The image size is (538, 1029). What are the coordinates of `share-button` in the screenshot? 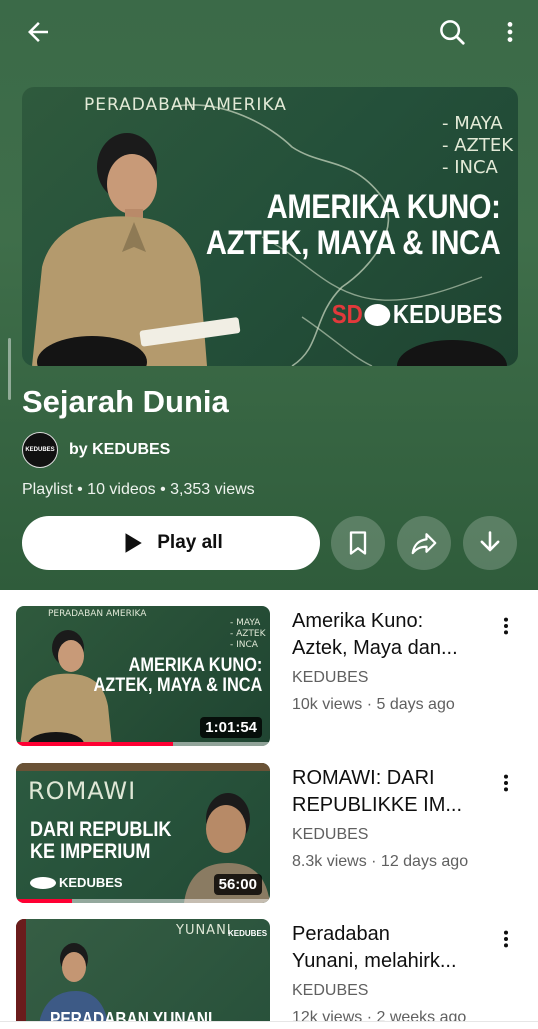 It's located at (424, 543).